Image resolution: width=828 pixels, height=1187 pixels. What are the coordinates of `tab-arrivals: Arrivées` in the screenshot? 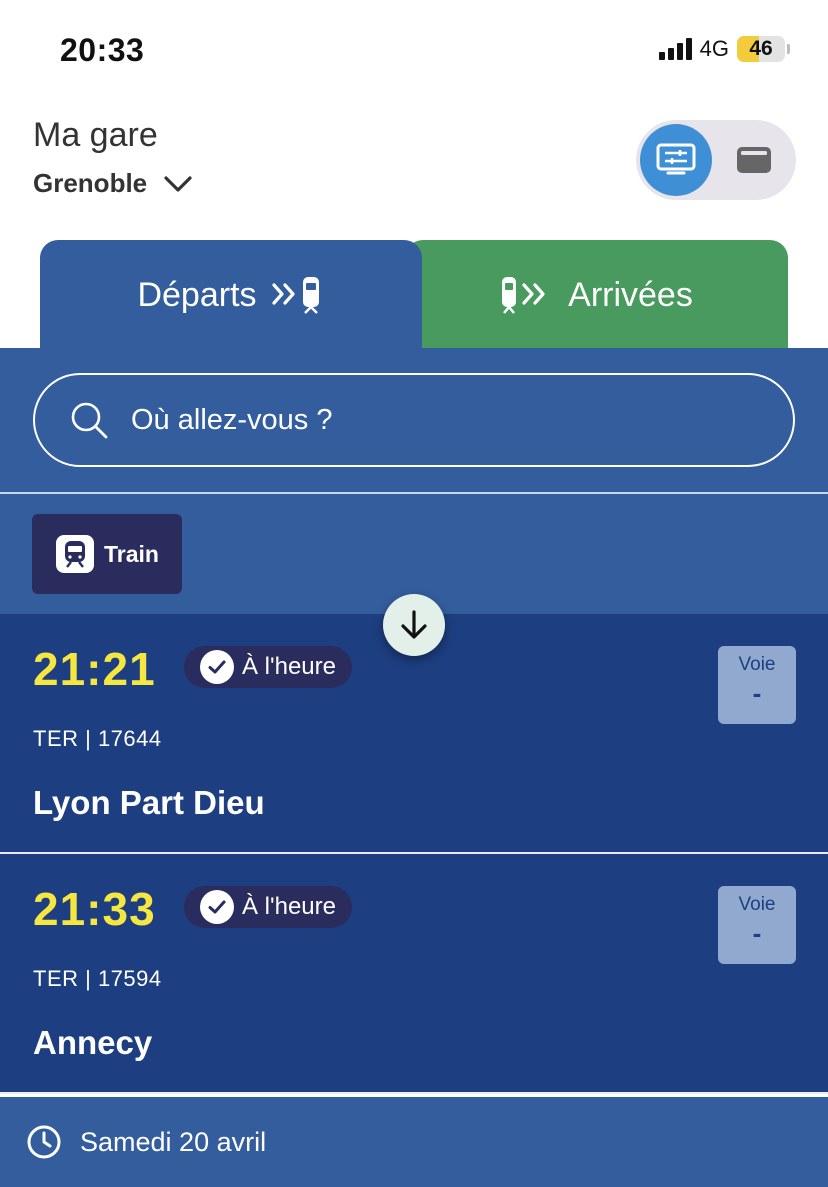 It's located at (596, 295).